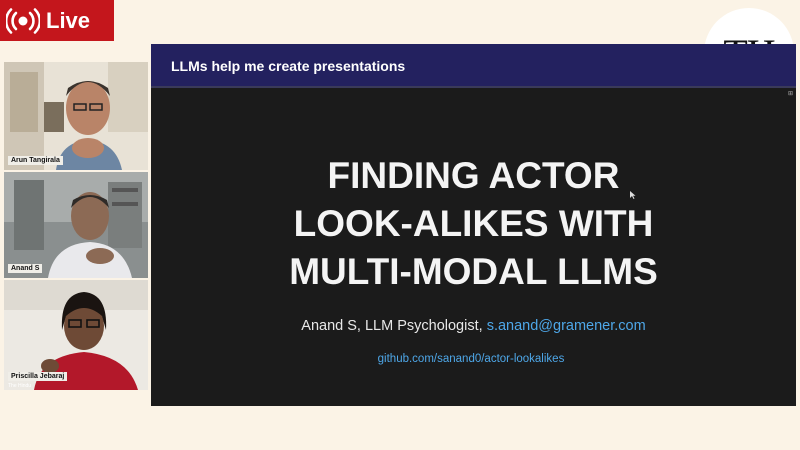  Describe the element at coordinates (288, 66) in the screenshot. I see `slide-header-text: LLMs help me create presentations` at that location.